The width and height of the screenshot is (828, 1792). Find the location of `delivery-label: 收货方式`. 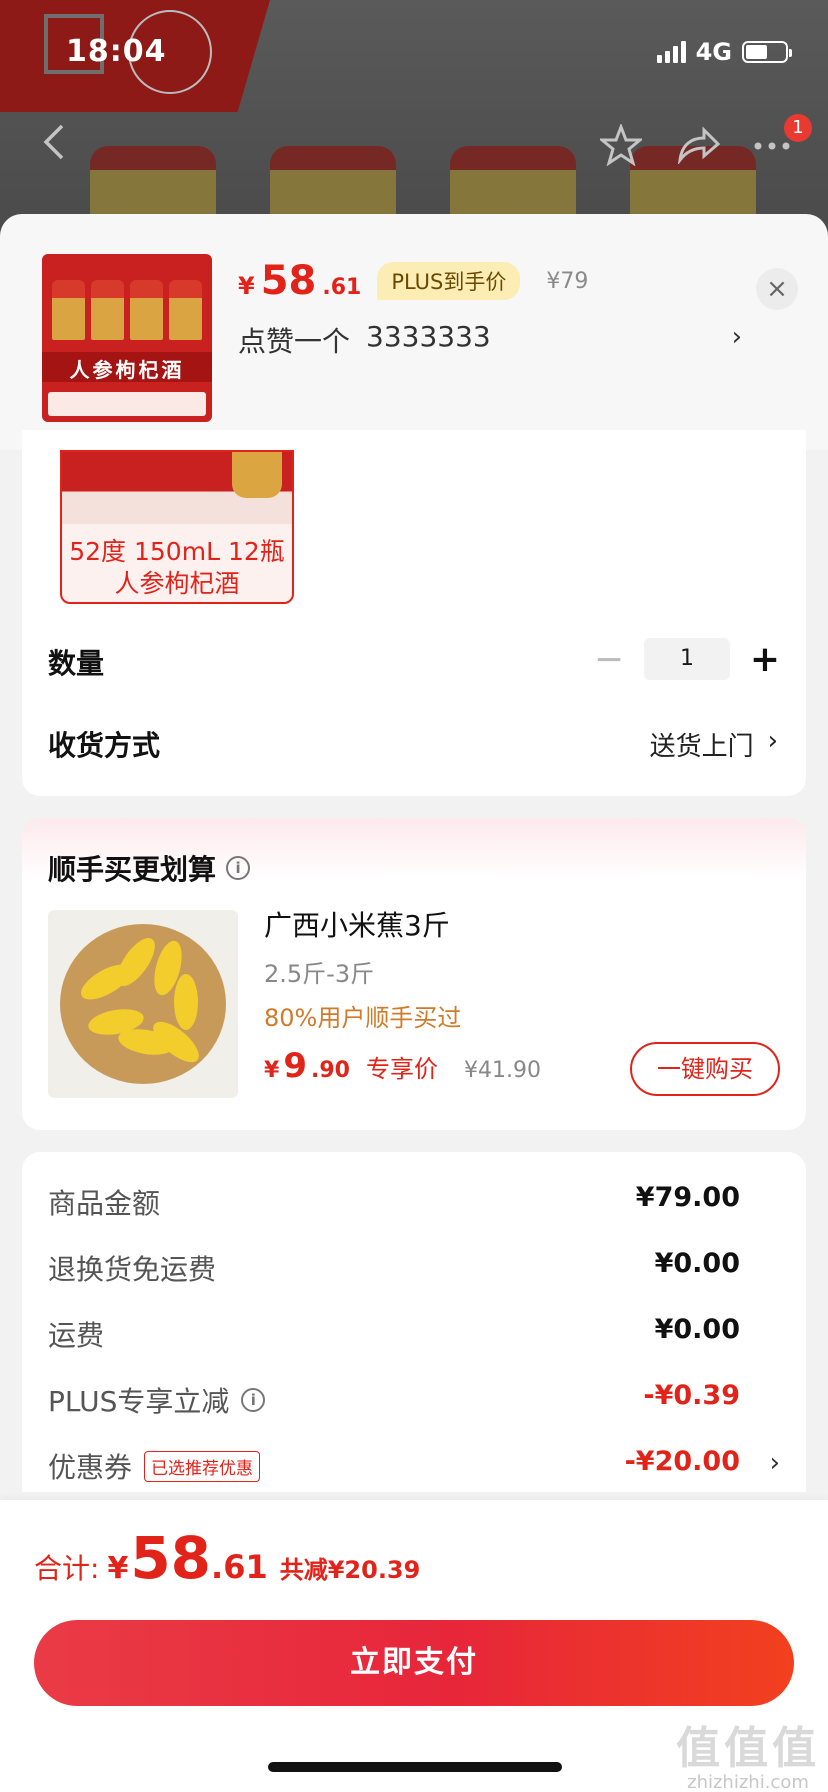

delivery-label: 收货方式 is located at coordinates (104, 745).